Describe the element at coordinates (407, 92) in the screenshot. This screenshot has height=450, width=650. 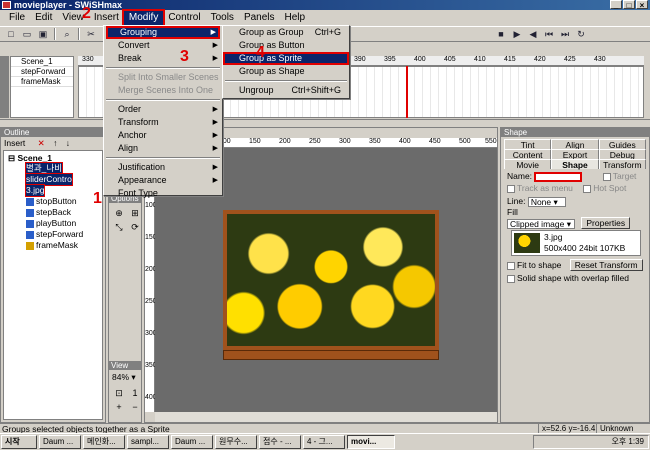
I see `timeline-playhead` at that location.